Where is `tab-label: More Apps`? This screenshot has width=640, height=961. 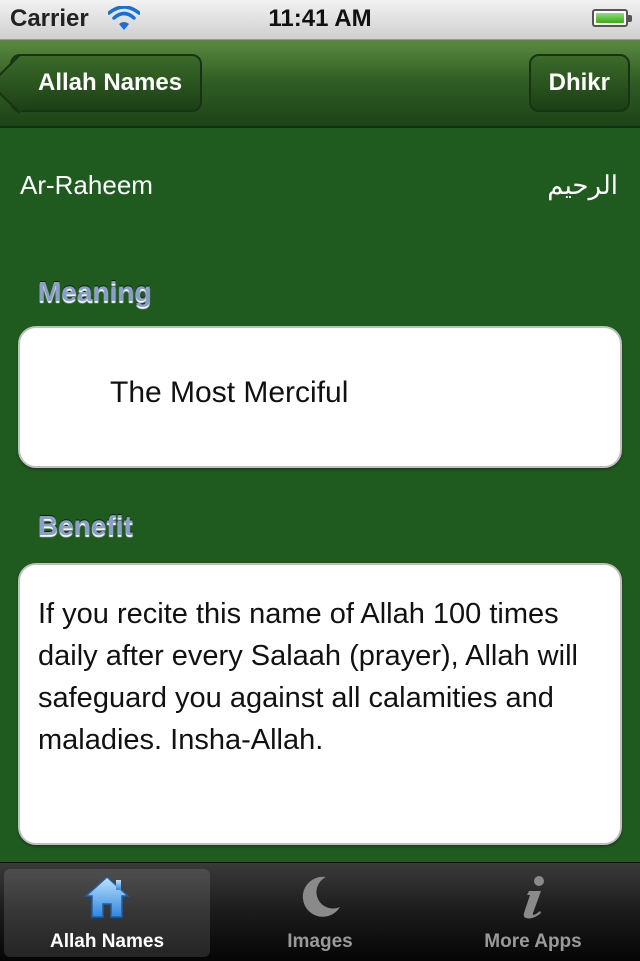 tab-label: More Apps is located at coordinates (533, 941).